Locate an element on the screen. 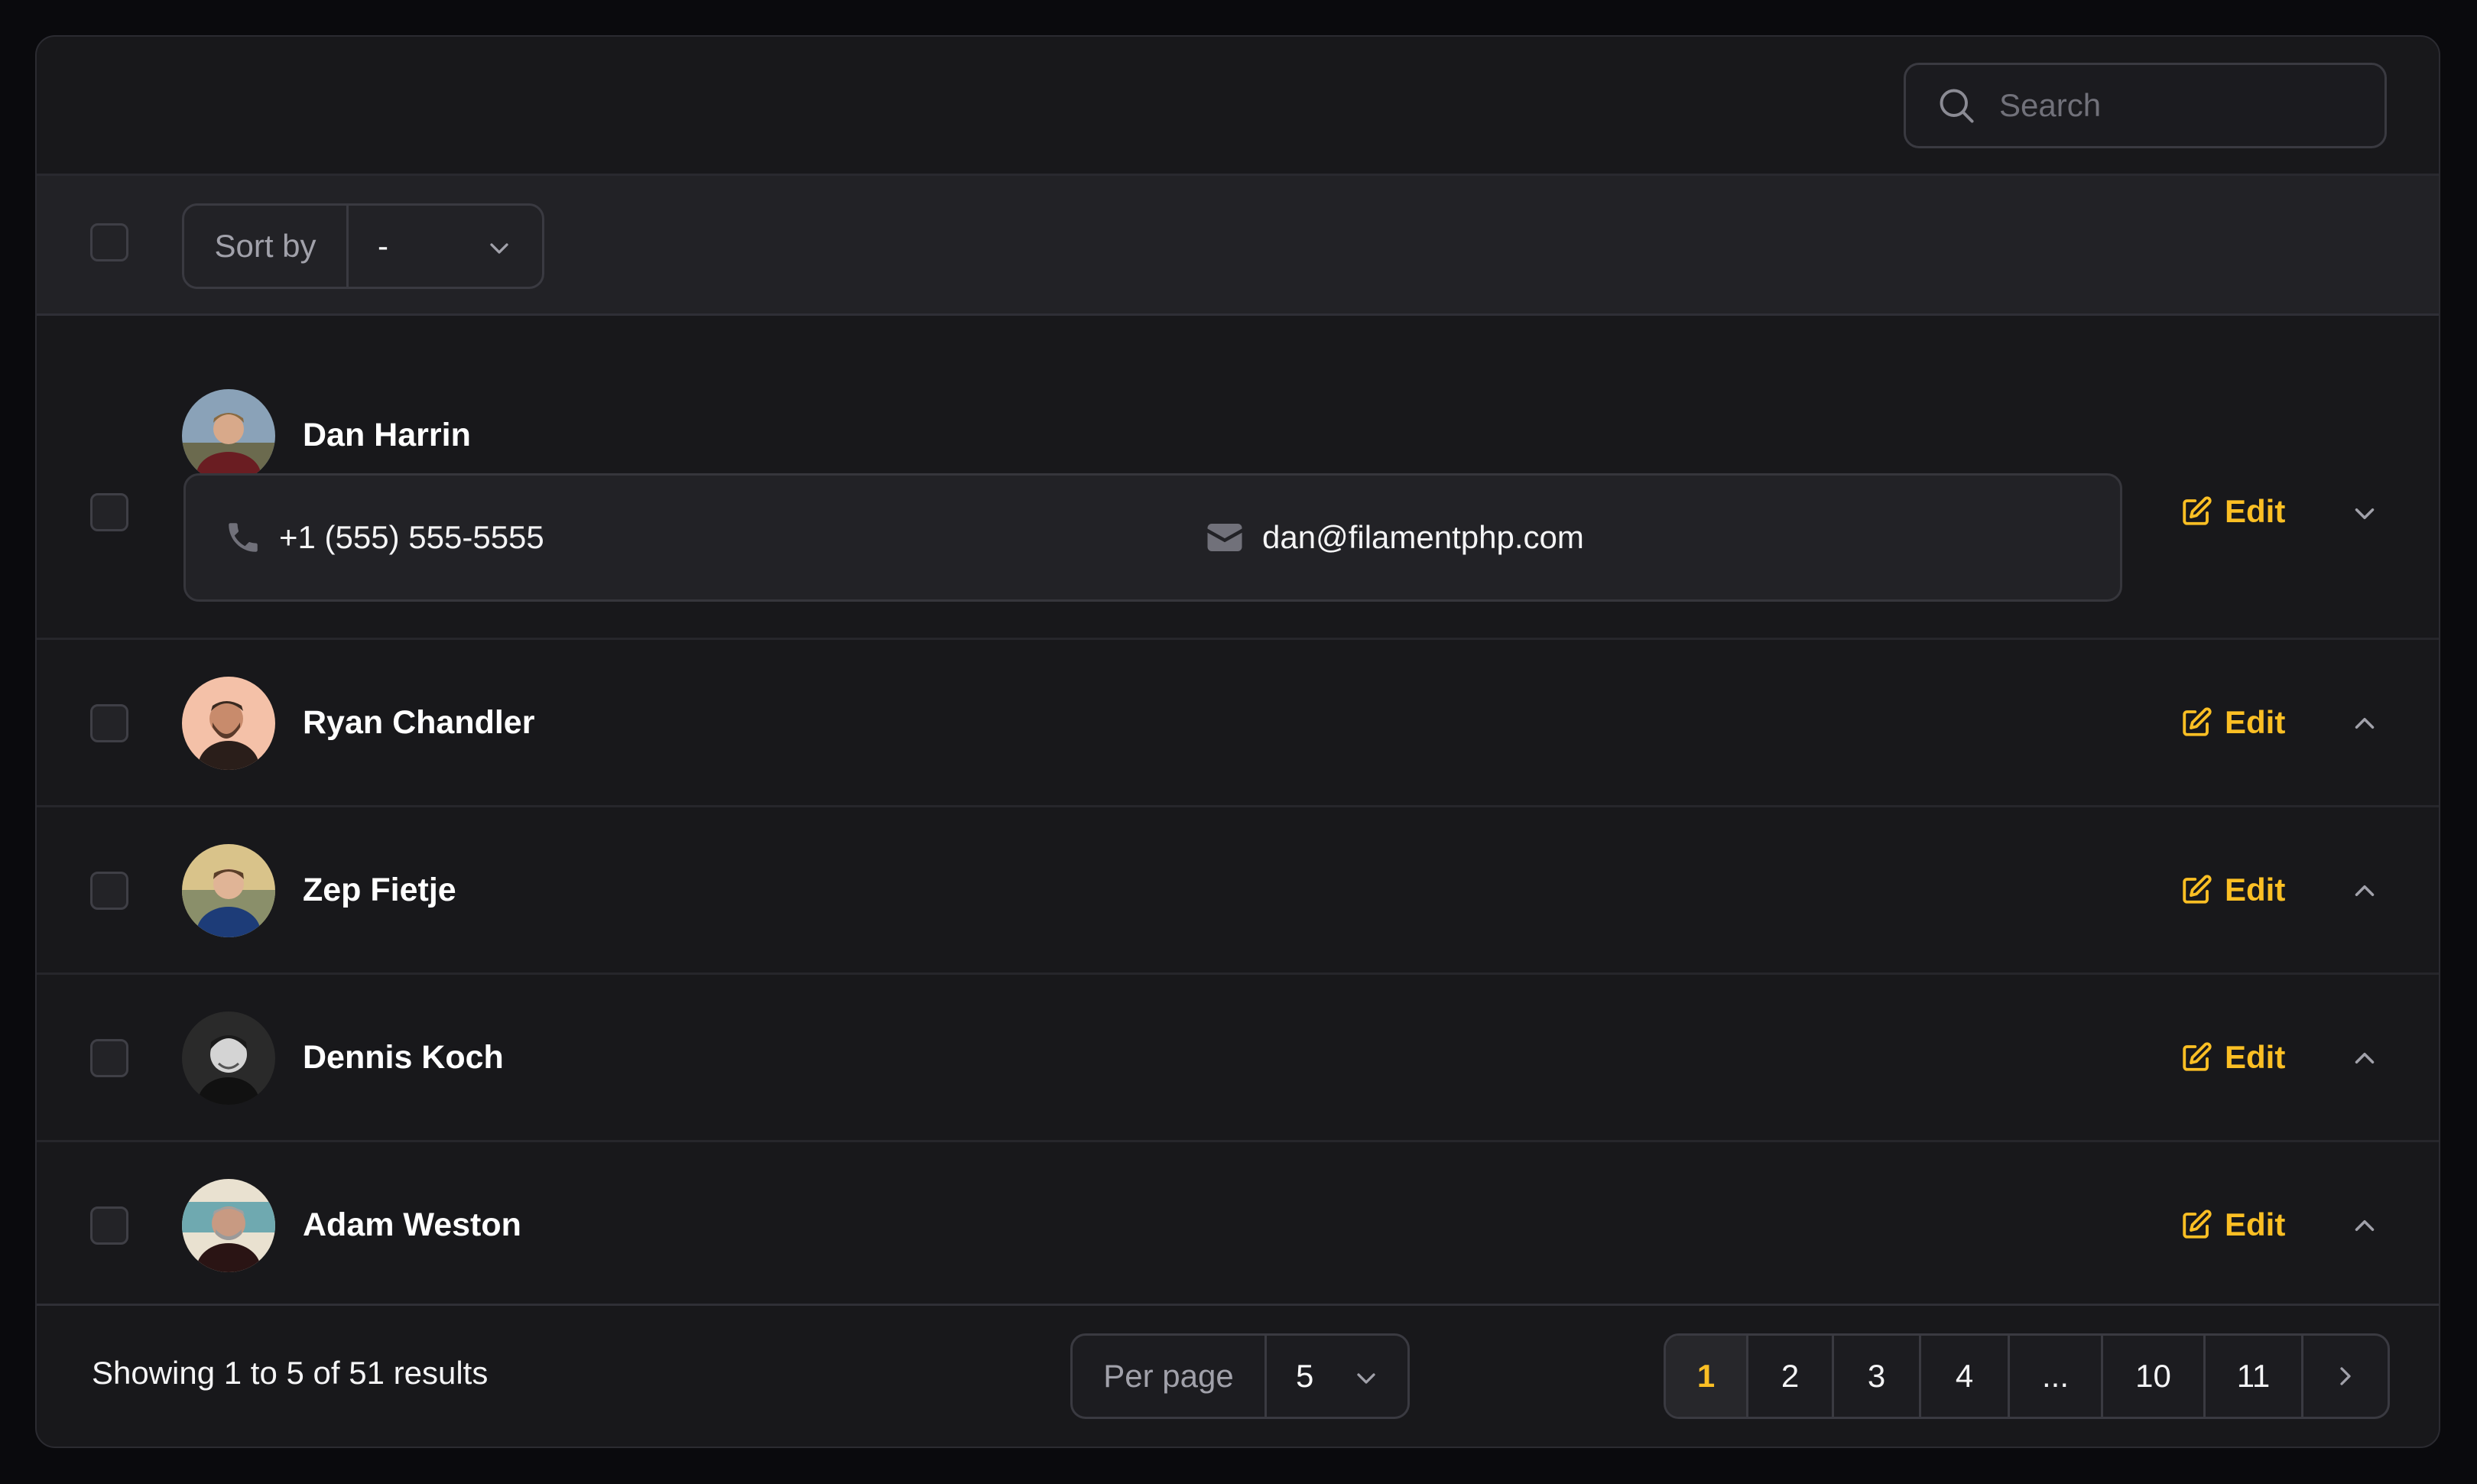  email-text: dan@filamentphp.com is located at coordinates (1423, 538).